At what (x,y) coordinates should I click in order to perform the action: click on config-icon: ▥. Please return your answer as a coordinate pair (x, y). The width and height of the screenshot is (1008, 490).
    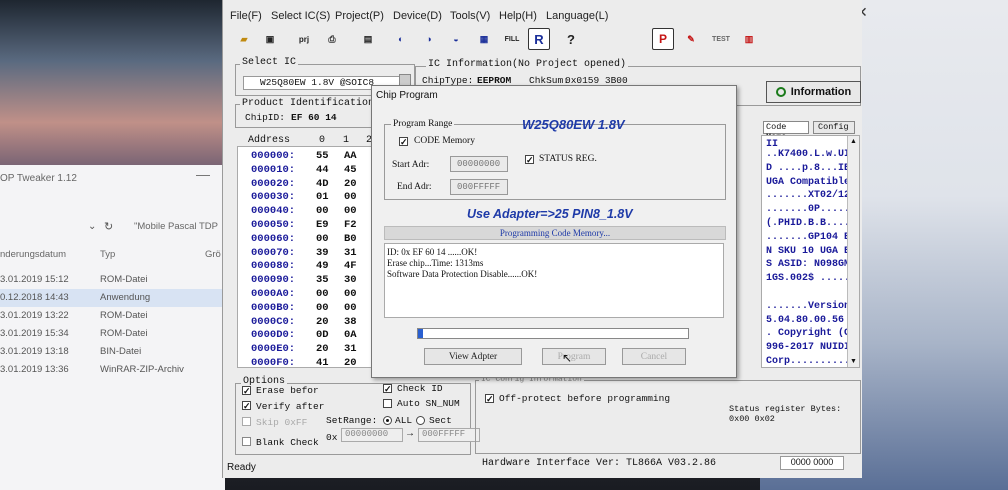
    Looking at the image, I should click on (749, 39).